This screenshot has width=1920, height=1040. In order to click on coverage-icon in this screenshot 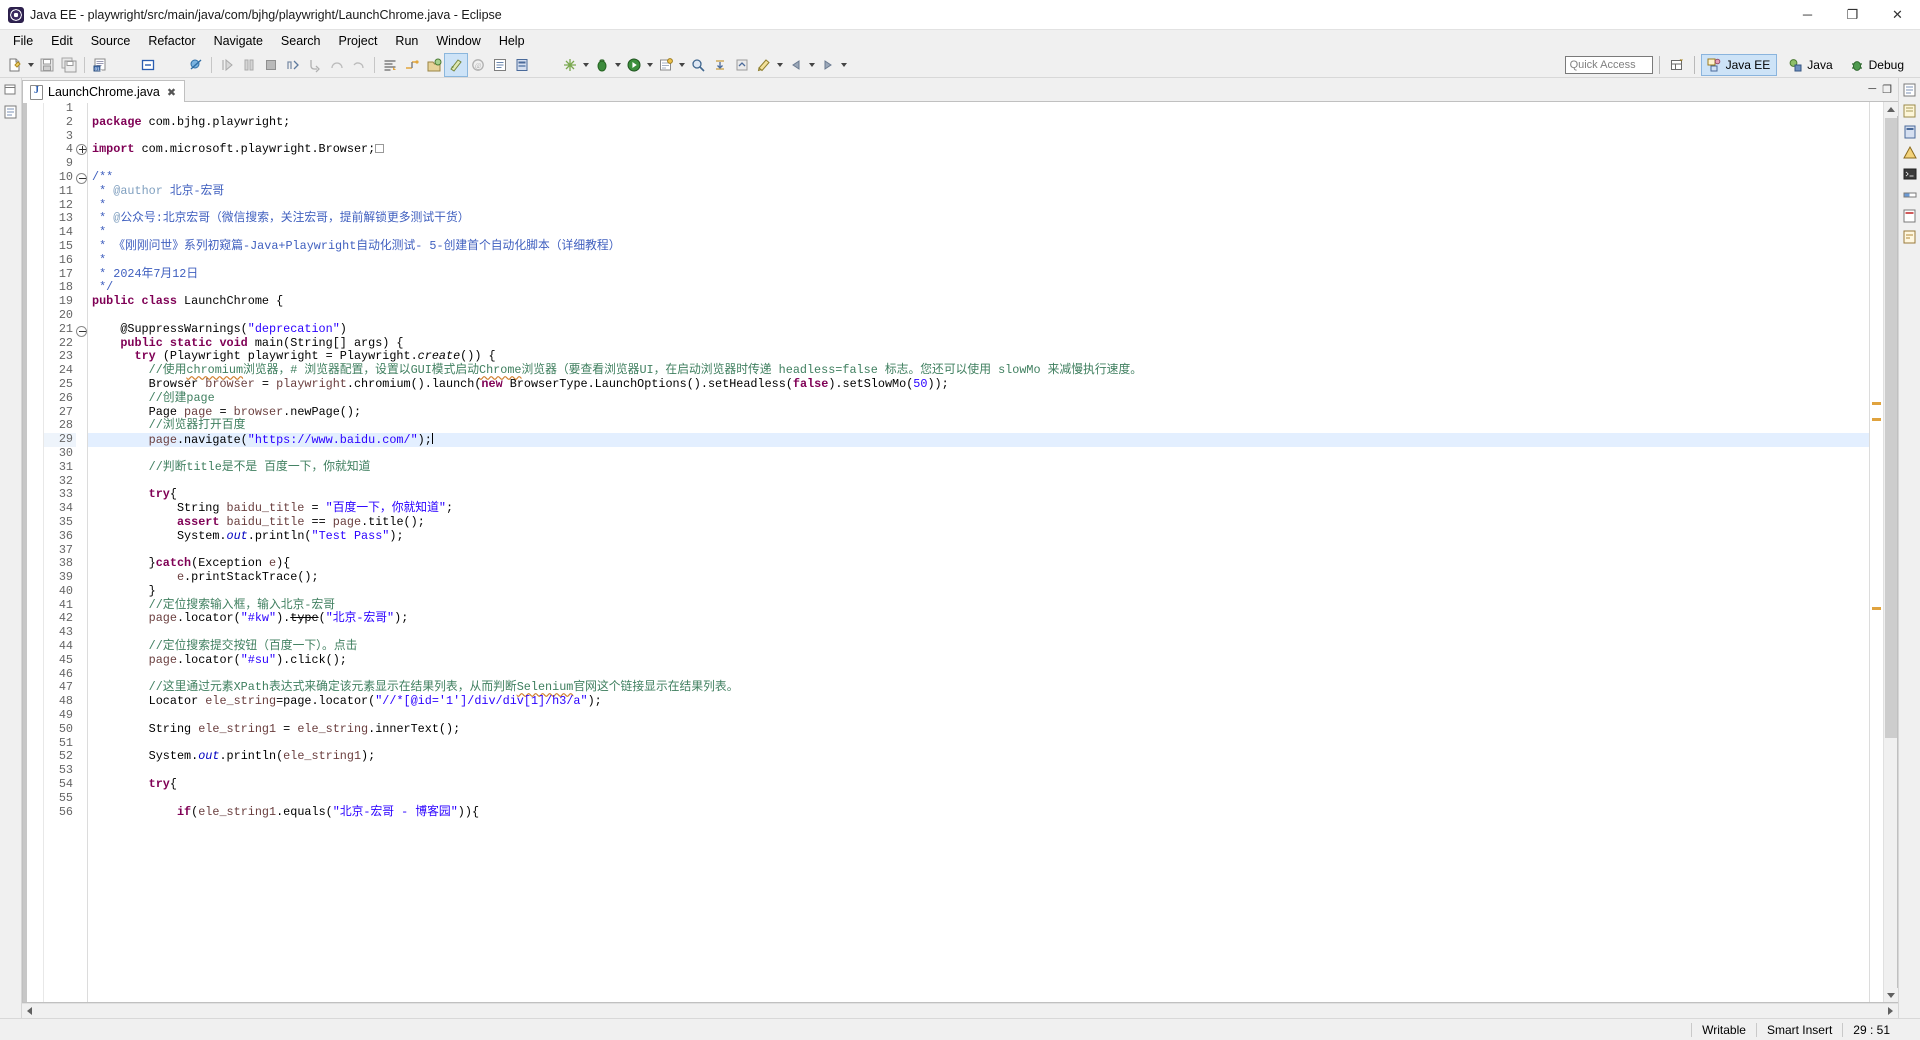, I will do `click(666, 65)`.